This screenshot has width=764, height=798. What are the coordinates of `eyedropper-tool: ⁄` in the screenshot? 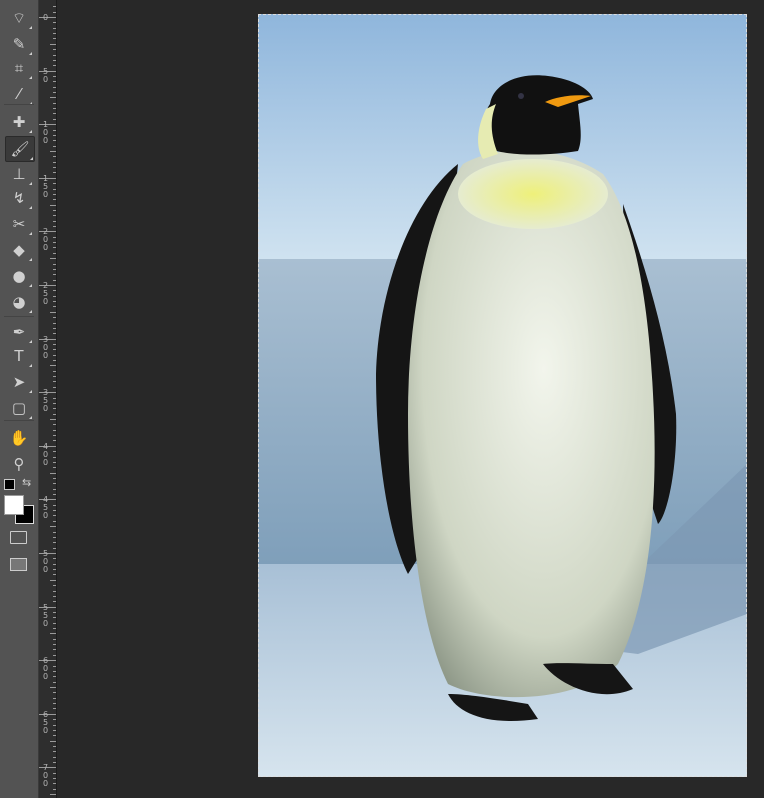 It's located at (19, 94).